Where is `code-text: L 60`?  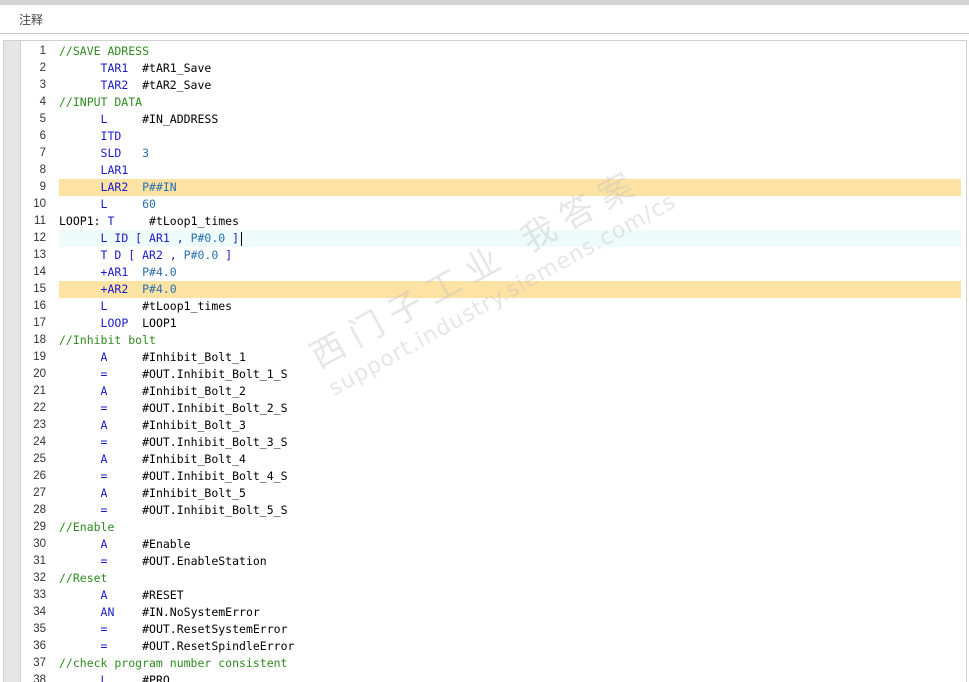
code-text: L 60 is located at coordinates (510, 204).